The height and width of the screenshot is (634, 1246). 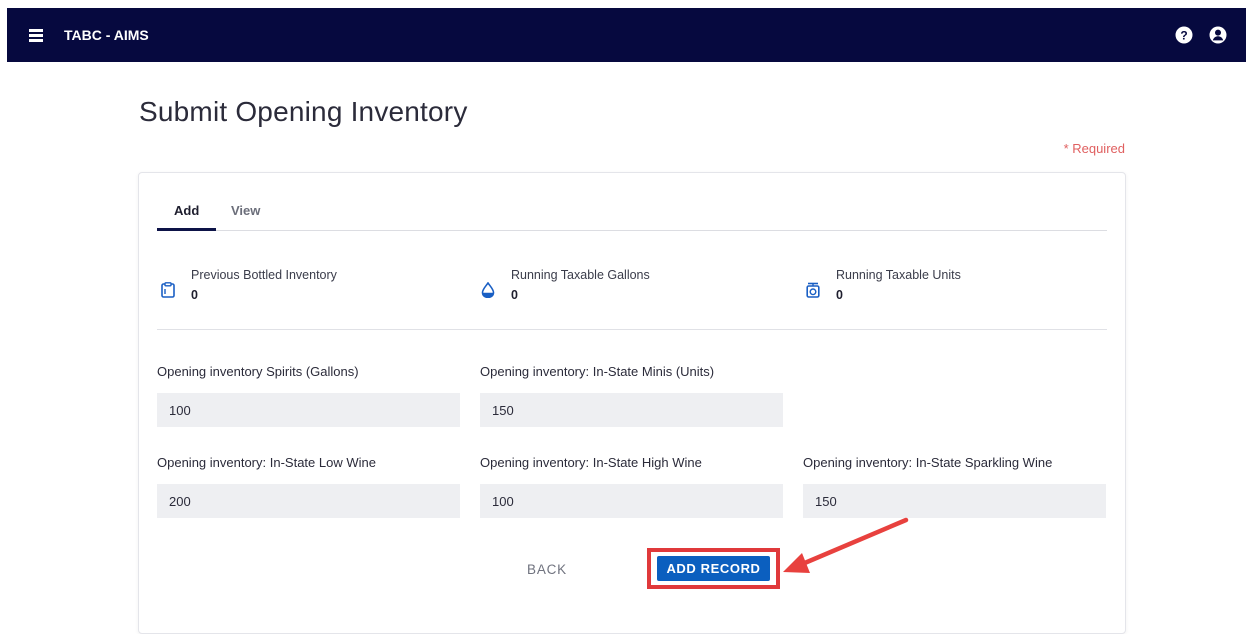 What do you see at coordinates (1218, 35) in the screenshot?
I see `user-account-icon` at bounding box center [1218, 35].